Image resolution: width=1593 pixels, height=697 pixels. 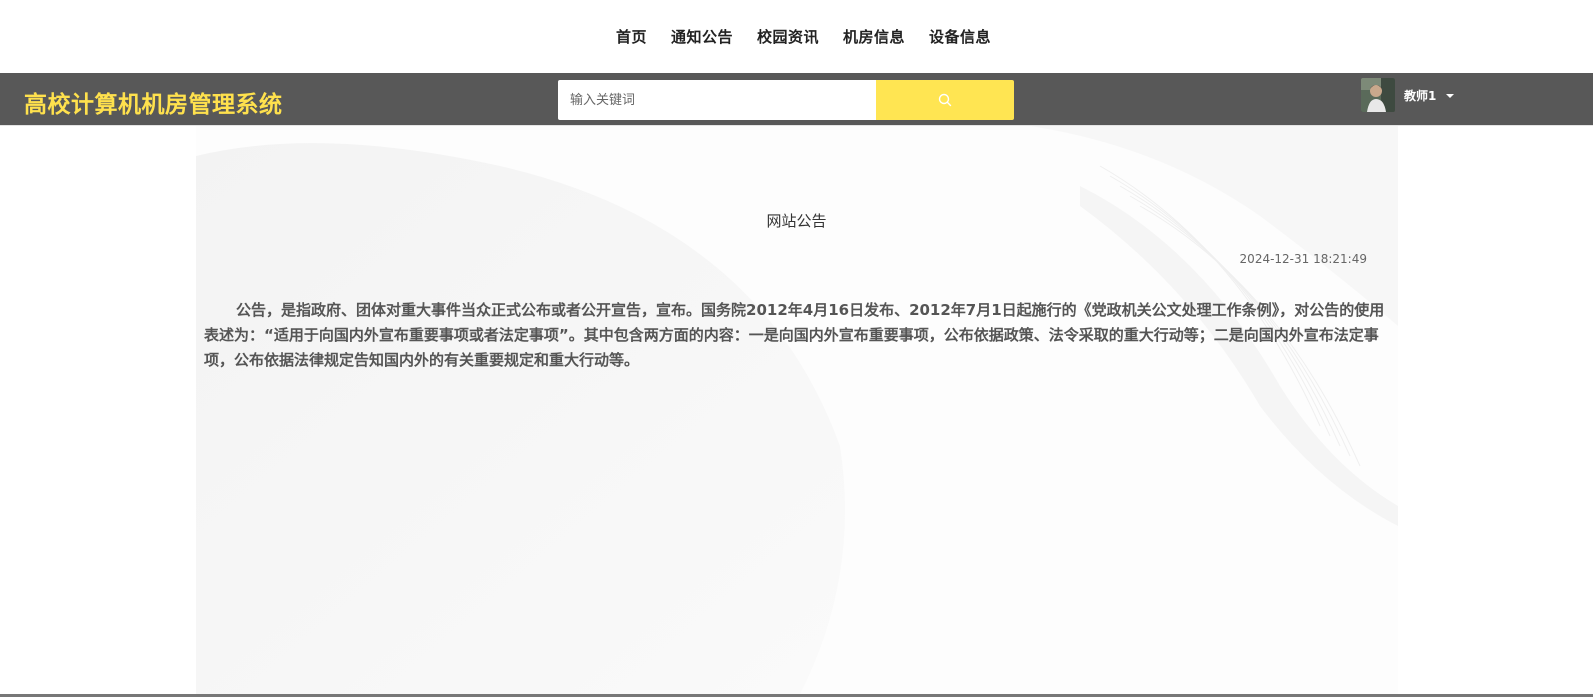 I want to click on avatar-image, so click(x=1378, y=95).